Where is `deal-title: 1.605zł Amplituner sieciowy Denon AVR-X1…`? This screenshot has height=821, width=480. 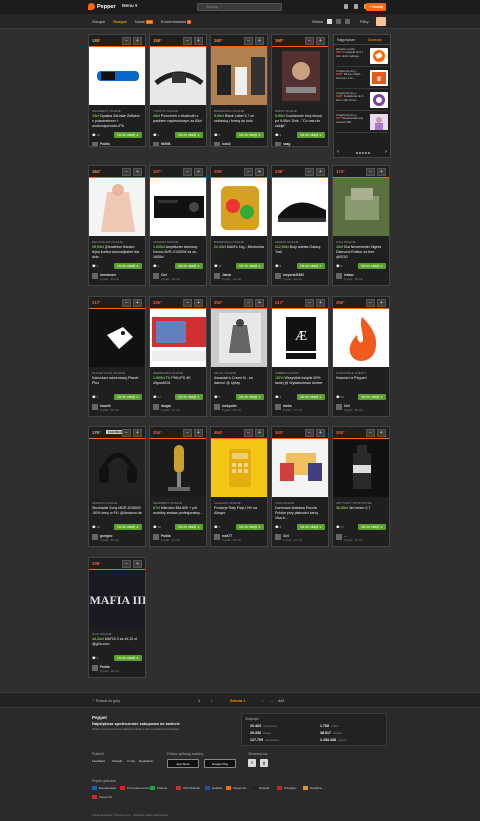
deal-title: 1.605zł Amplituner sieciowy Denon AVR-X1… is located at coordinates (178, 252).